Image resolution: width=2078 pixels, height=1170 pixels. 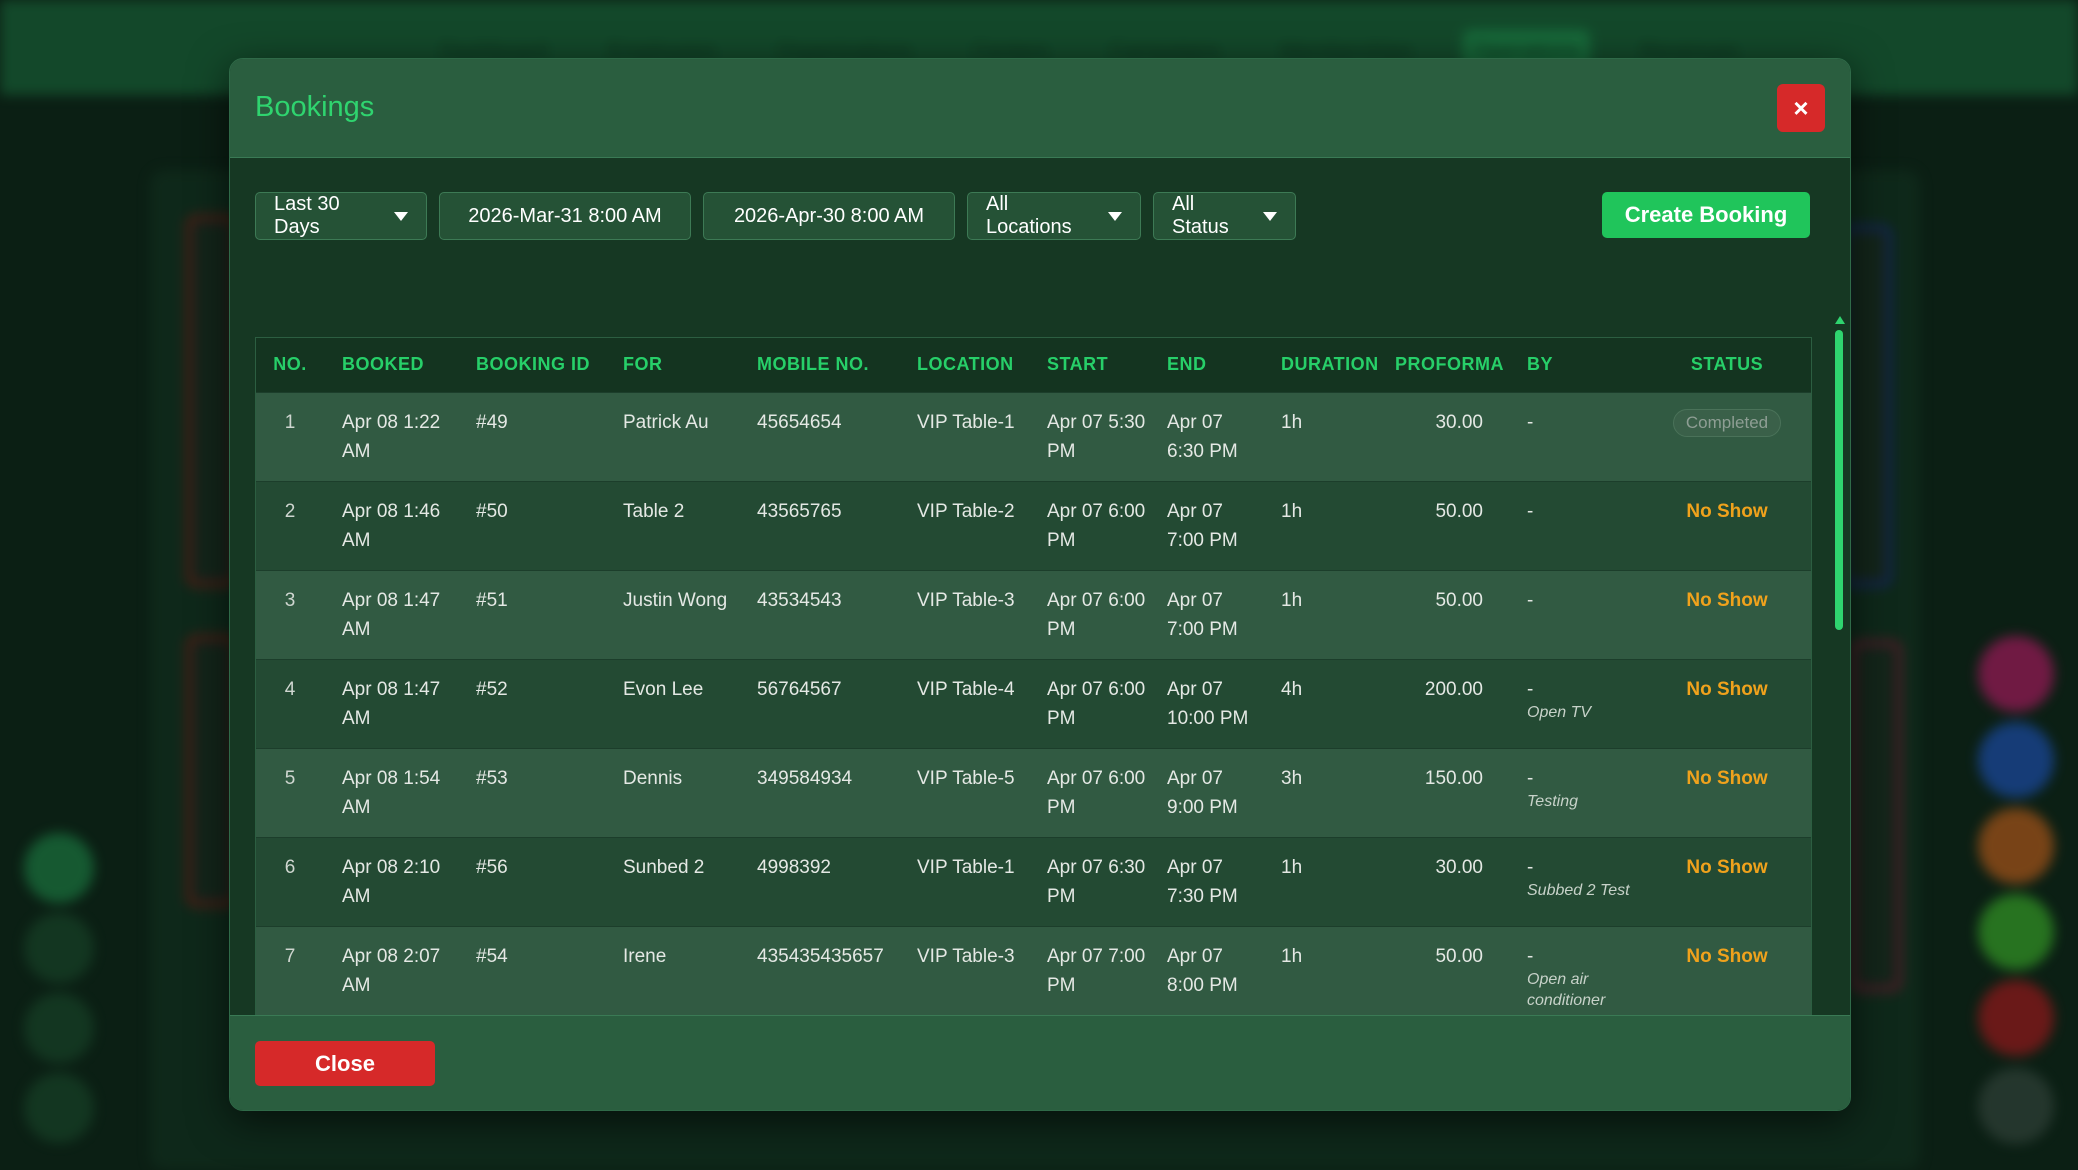 I want to click on row-number-cell: 6, so click(x=290, y=867).